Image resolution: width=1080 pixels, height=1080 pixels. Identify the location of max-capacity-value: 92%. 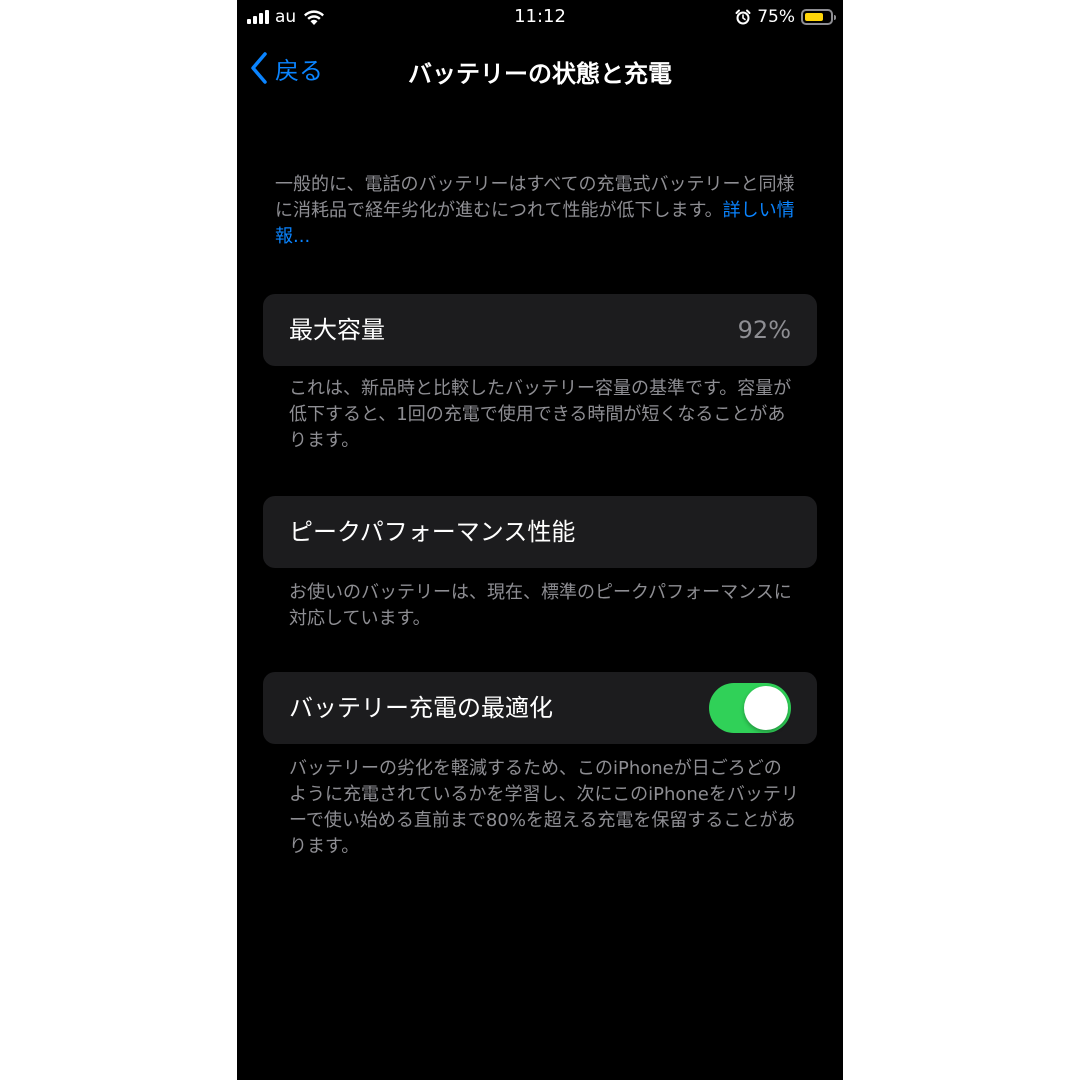
(764, 330).